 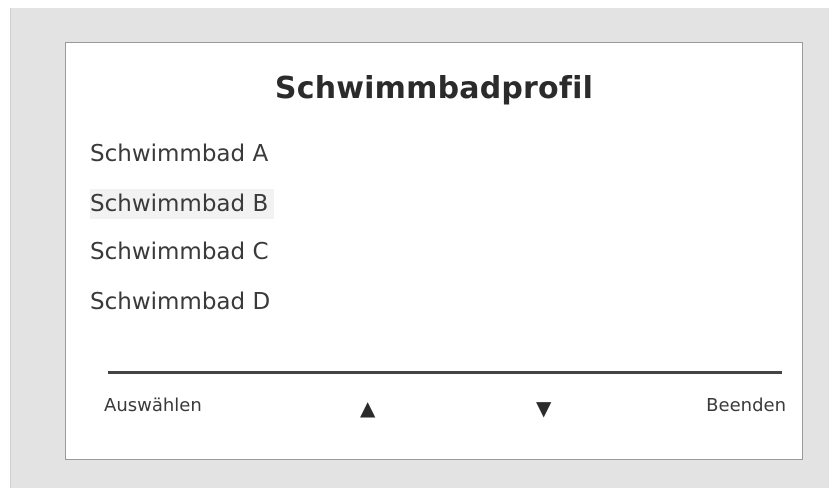 What do you see at coordinates (180, 302) in the screenshot?
I see `list-item-pool-d: Schwimmbad D` at bounding box center [180, 302].